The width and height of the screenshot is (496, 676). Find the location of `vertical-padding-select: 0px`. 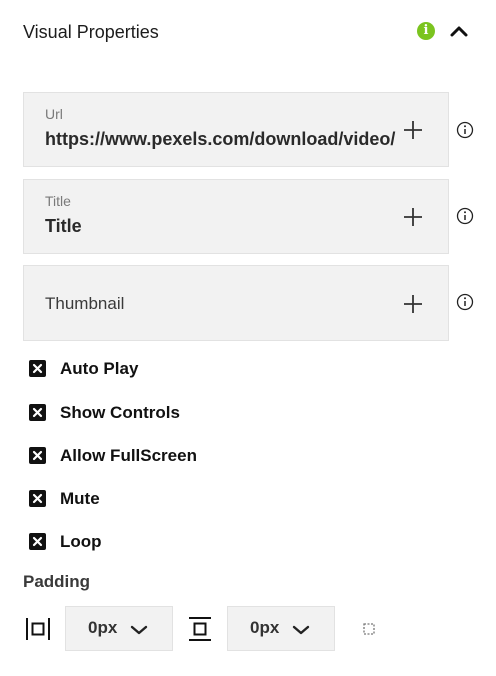

vertical-padding-select: 0px is located at coordinates (281, 628).